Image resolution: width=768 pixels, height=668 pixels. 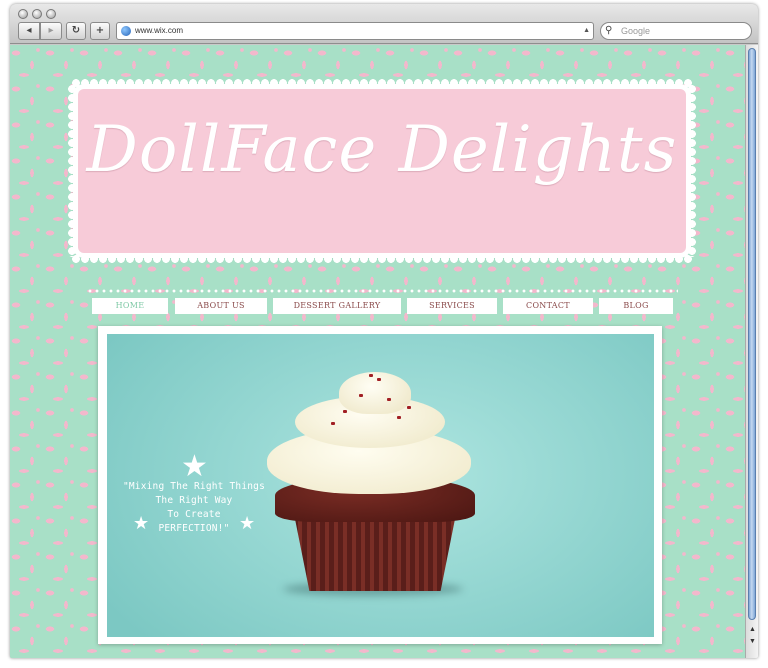 I want to click on minimize-window-button, so click(x=37, y=14).